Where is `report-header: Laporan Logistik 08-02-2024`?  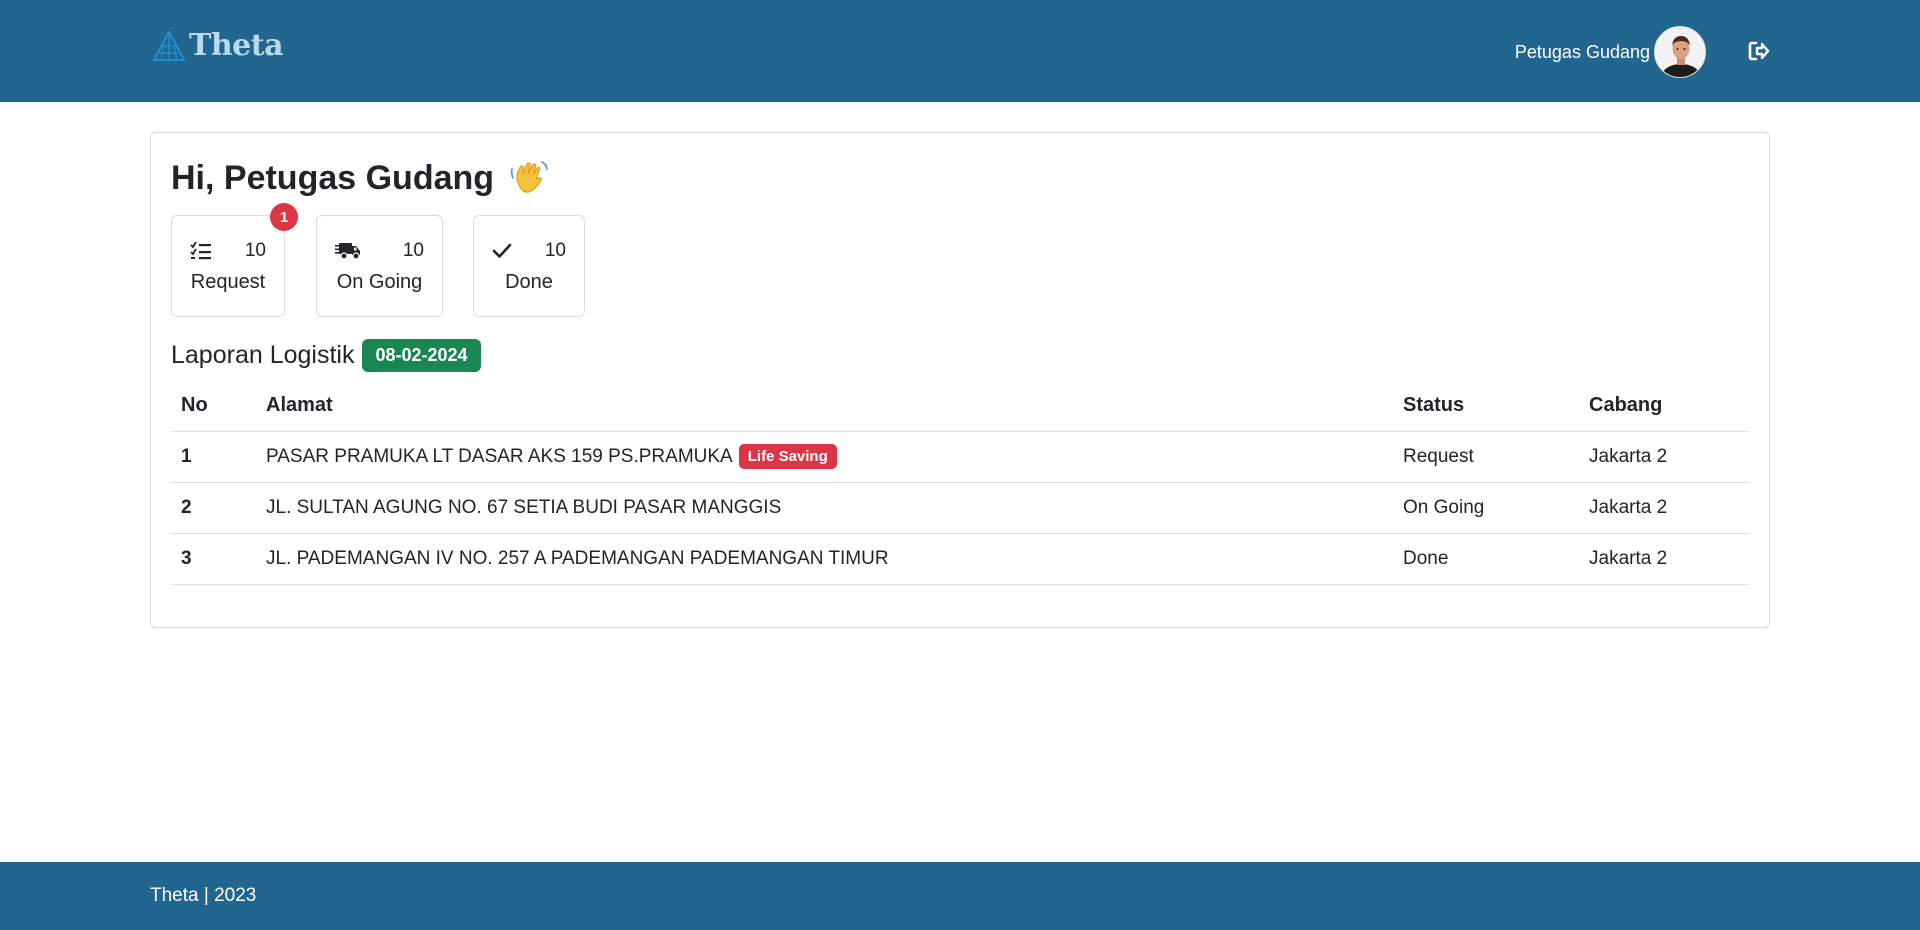
report-header: Laporan Logistik 08-02-2024 is located at coordinates (326, 355).